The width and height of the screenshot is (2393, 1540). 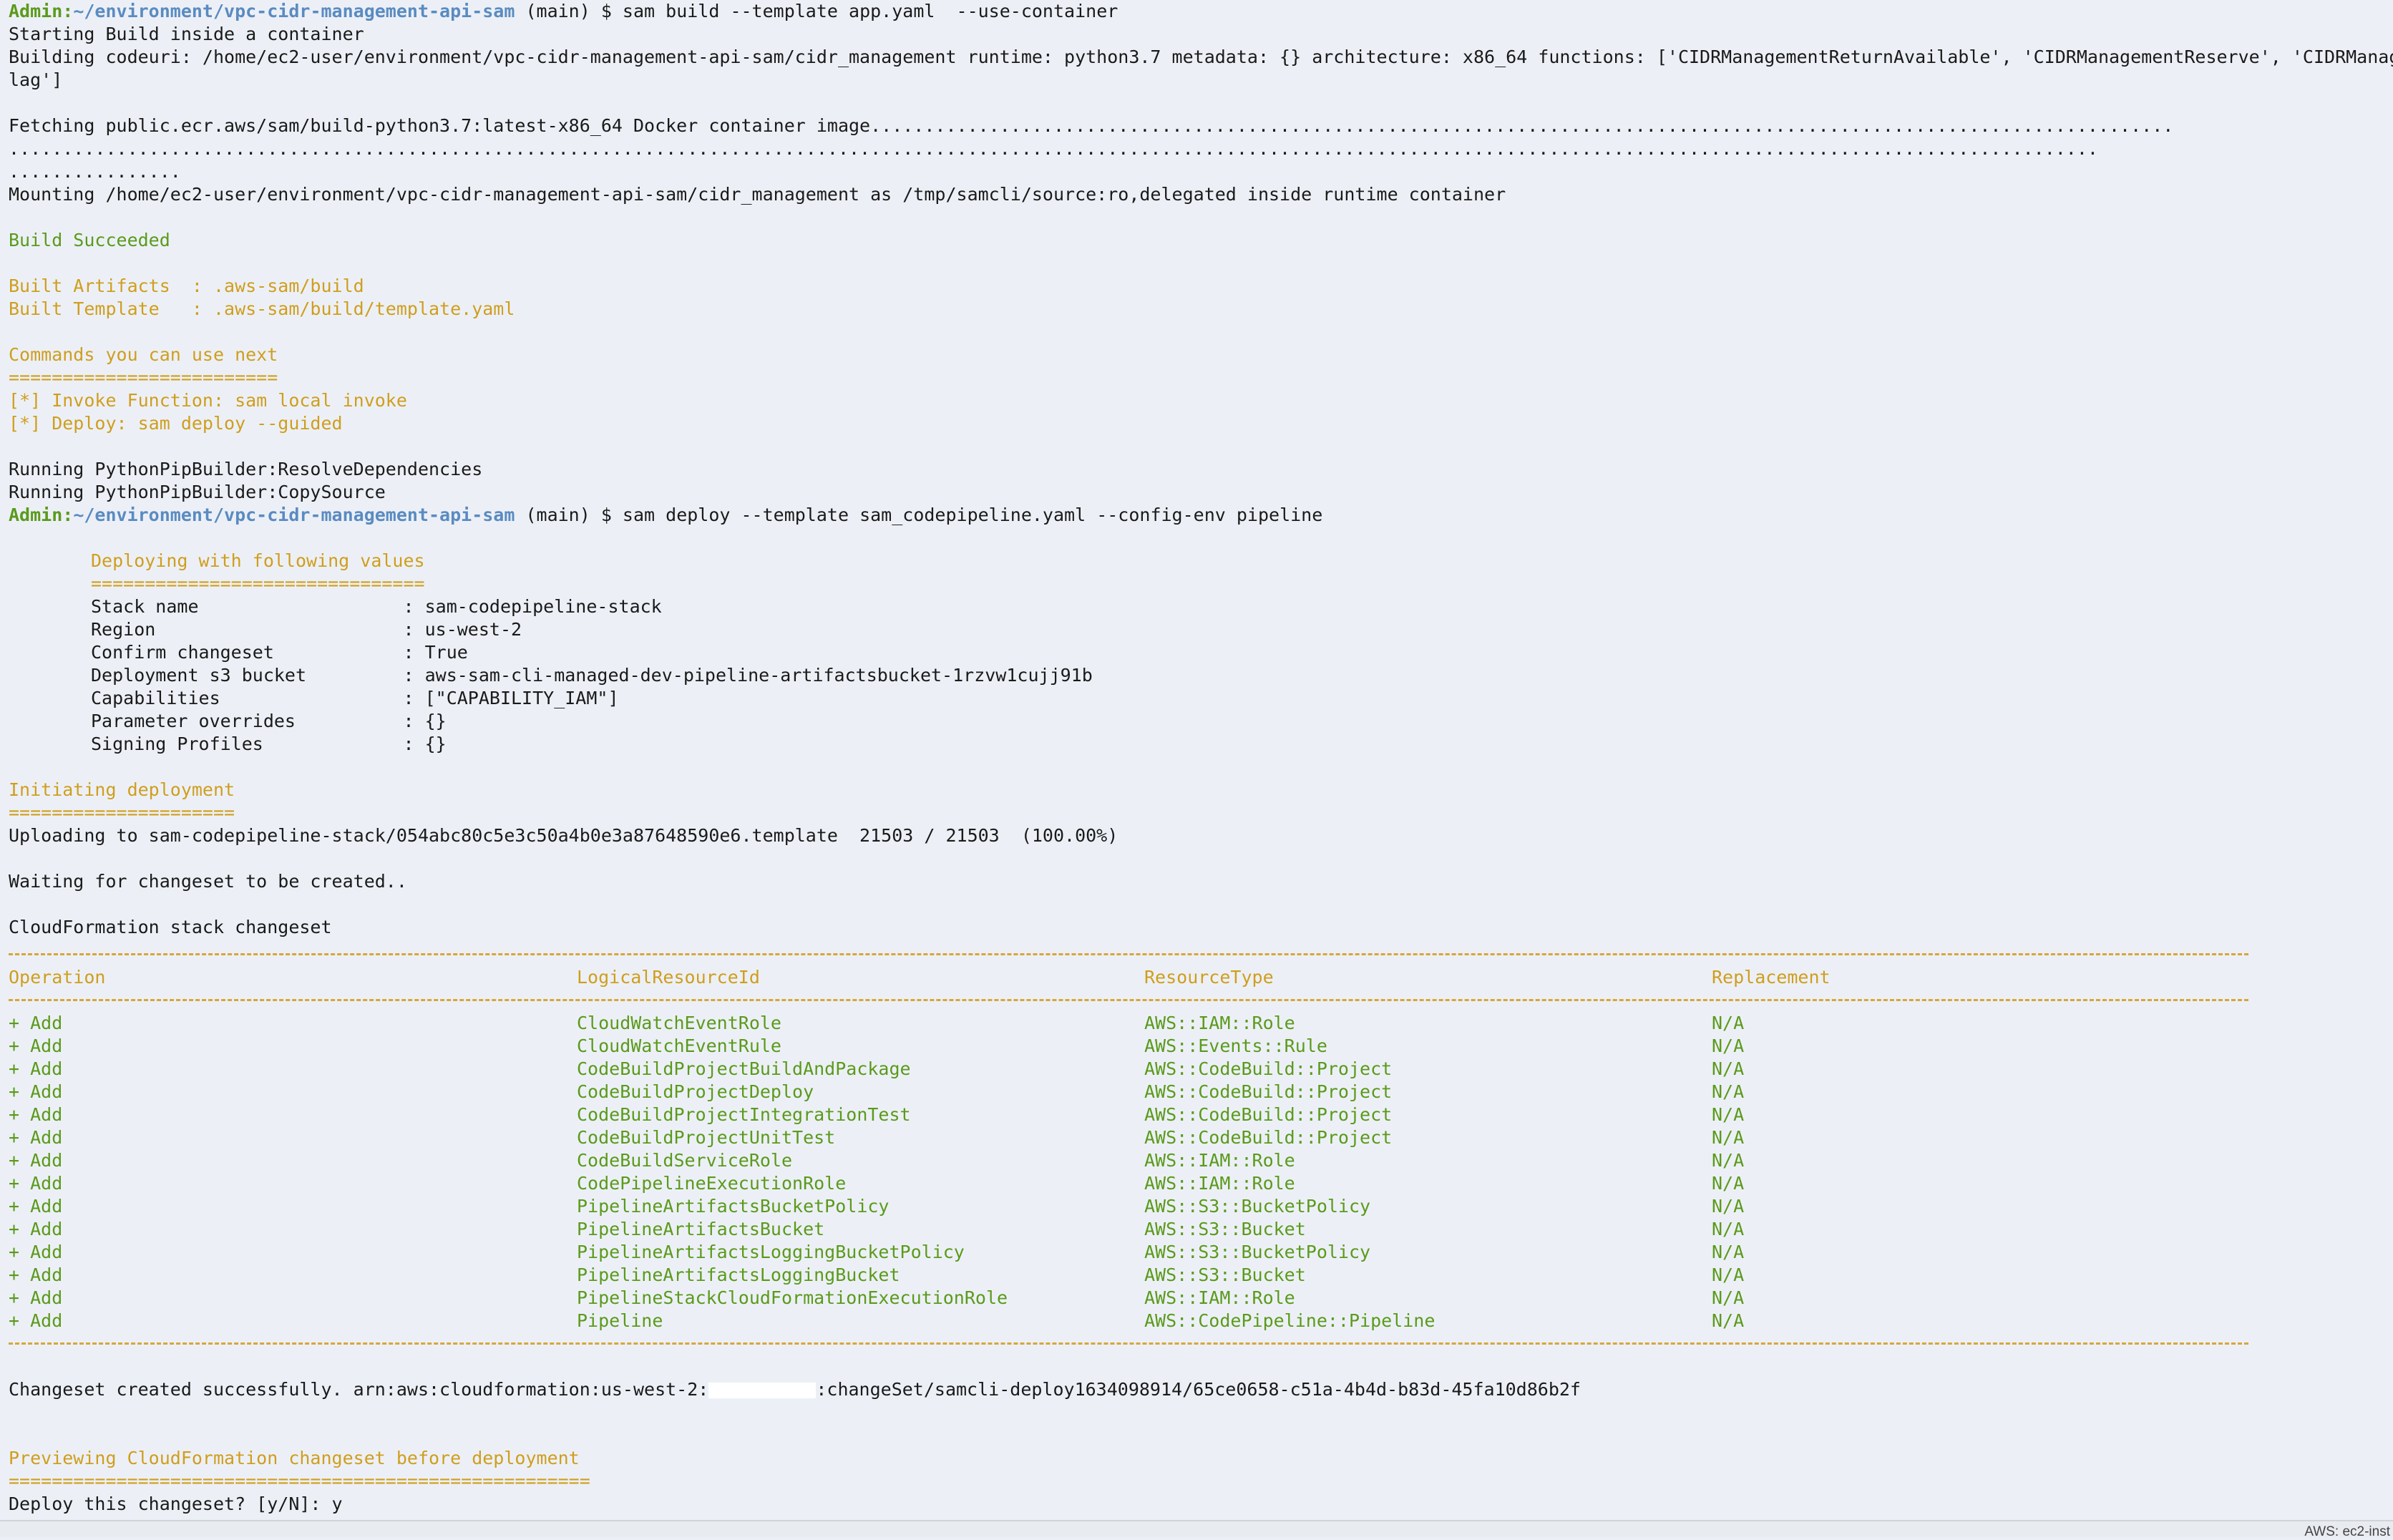 I want to click on row-resource-type: AWS::Events::Rule, so click(x=1235, y=1045).